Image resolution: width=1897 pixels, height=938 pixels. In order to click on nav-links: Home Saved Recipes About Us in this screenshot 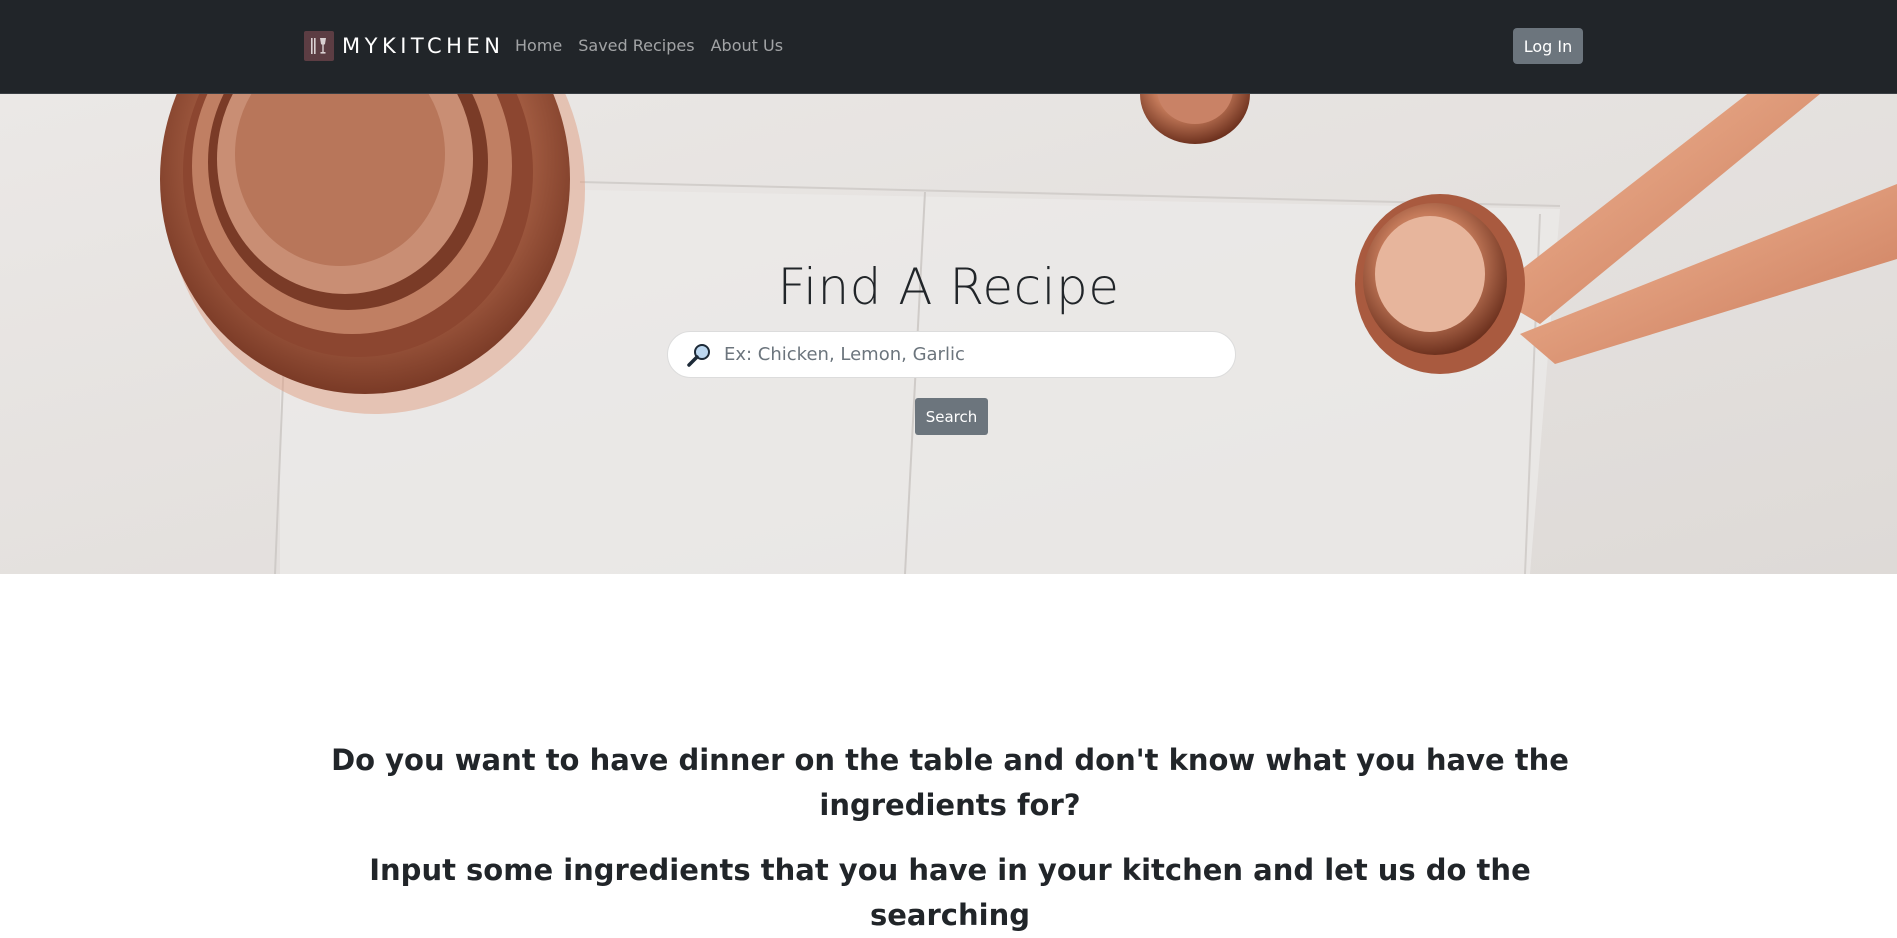, I will do `click(649, 46)`.